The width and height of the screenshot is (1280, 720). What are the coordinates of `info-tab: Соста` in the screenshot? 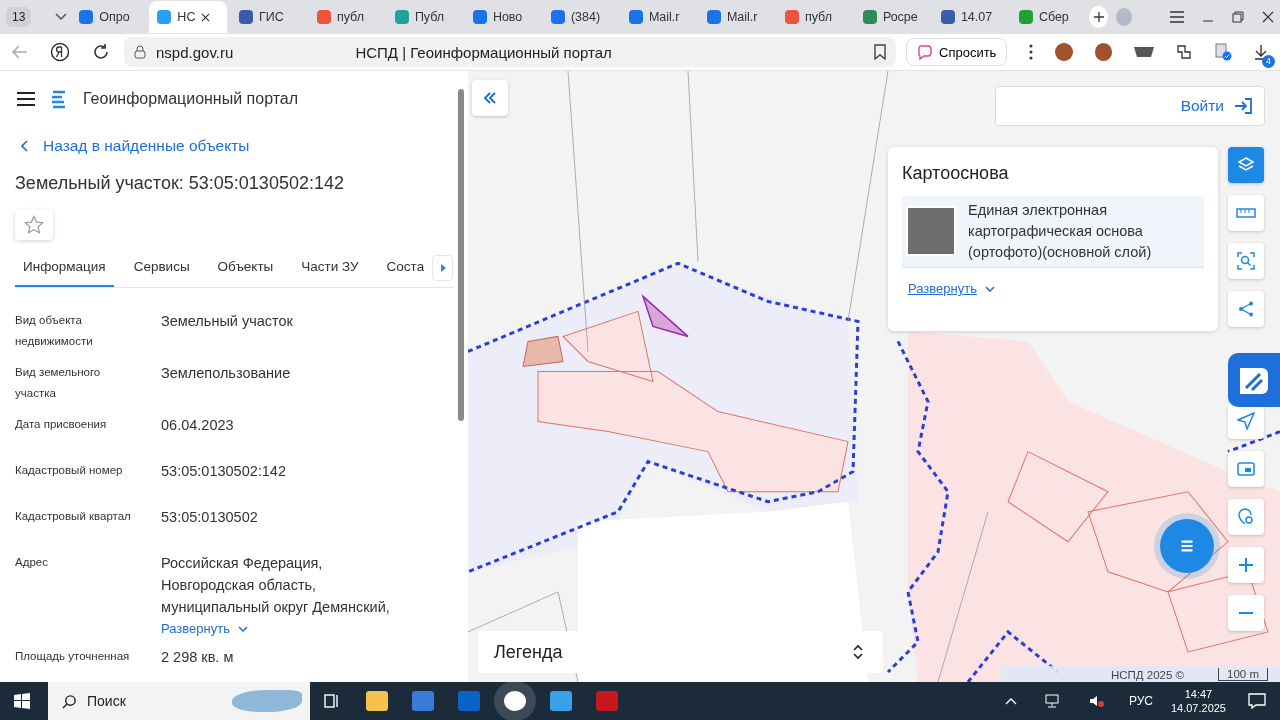 It's located at (405, 270).